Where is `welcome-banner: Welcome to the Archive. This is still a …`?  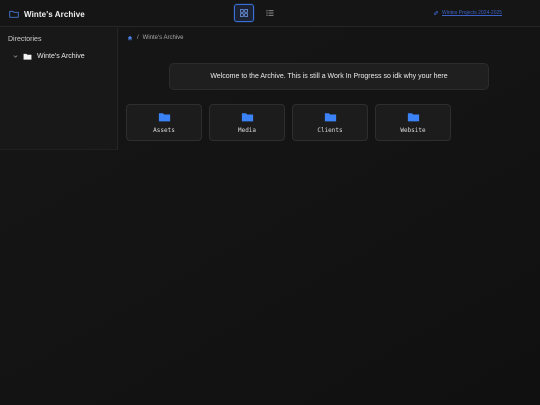
welcome-banner: Welcome to the Archive. This is still a … is located at coordinates (329, 76).